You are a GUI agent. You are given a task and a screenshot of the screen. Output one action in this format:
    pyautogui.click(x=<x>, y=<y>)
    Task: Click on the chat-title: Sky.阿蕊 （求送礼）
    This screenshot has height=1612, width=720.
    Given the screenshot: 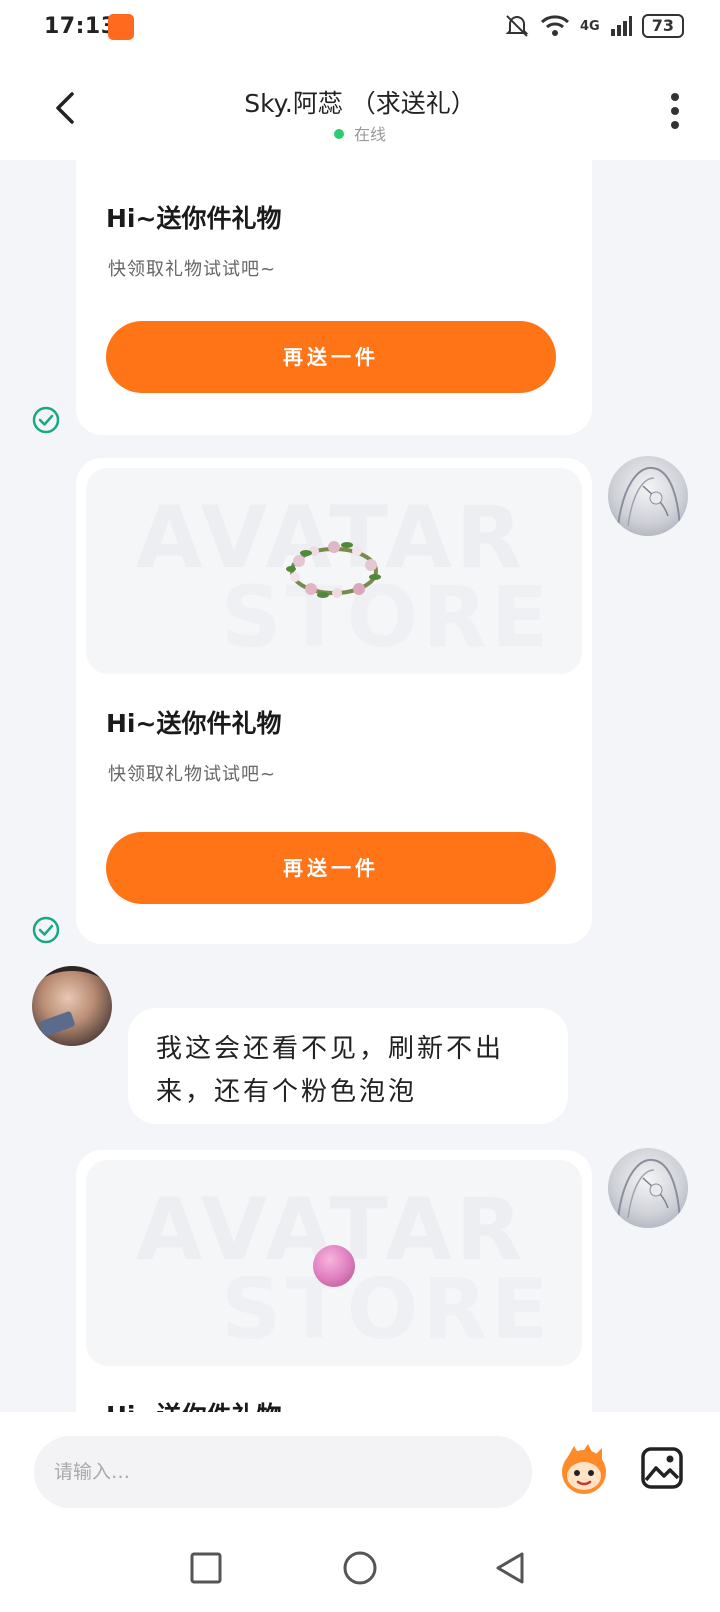 What is the action you would take?
    pyautogui.click(x=360, y=103)
    